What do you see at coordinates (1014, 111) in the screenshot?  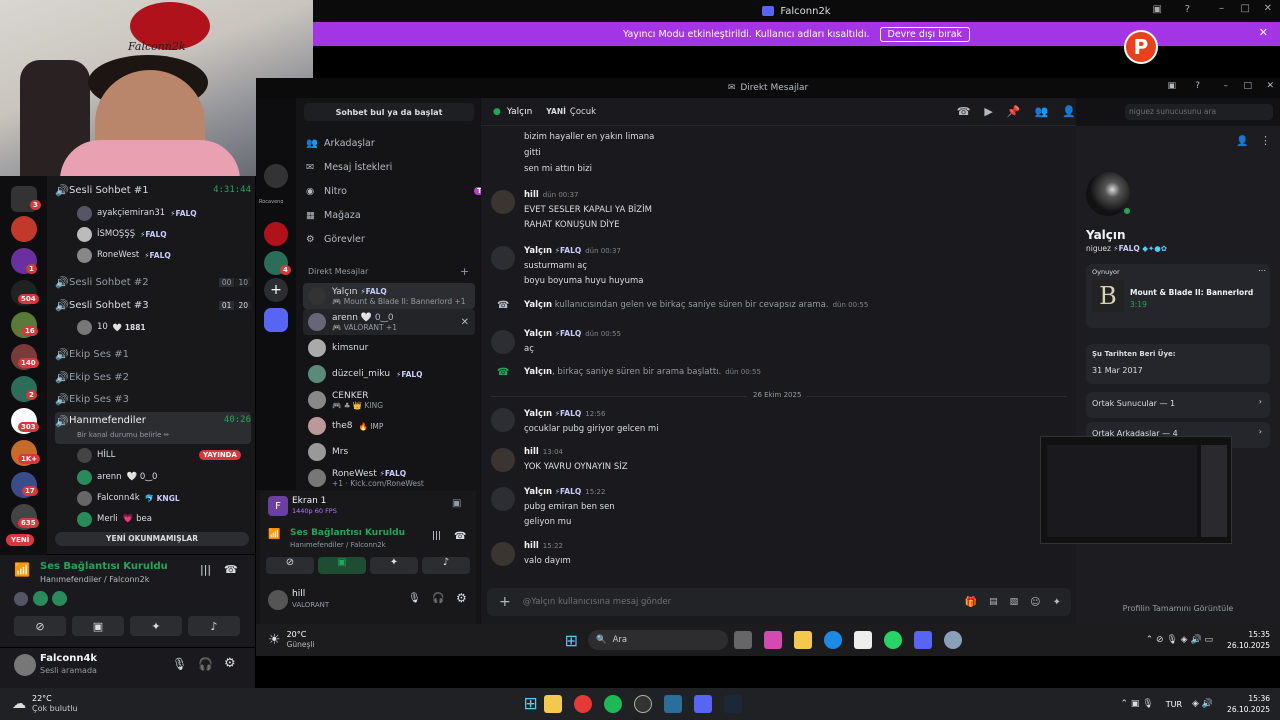 I see `pin-icon: 📌` at bounding box center [1014, 111].